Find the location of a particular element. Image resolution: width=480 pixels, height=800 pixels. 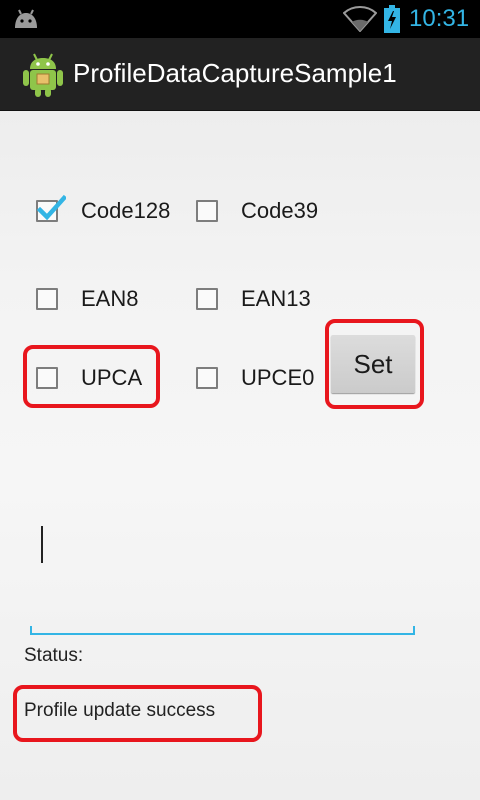

checkbox-ean13-label: EAN13 is located at coordinates (276, 298).